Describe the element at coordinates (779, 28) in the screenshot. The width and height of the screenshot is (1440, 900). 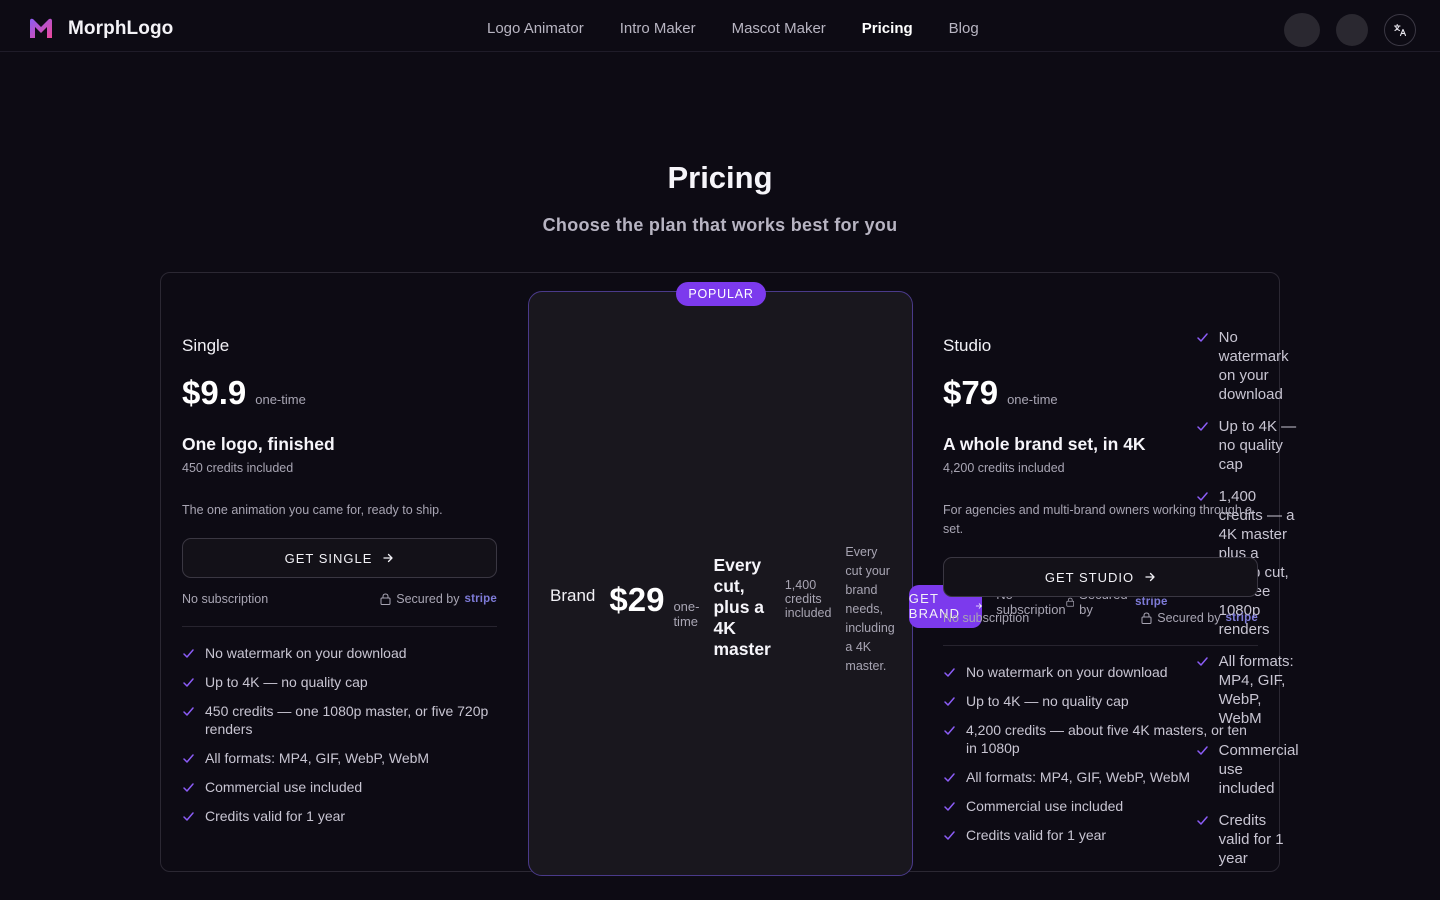
I see `nav-mascot-maker: Mascot Maker` at that location.